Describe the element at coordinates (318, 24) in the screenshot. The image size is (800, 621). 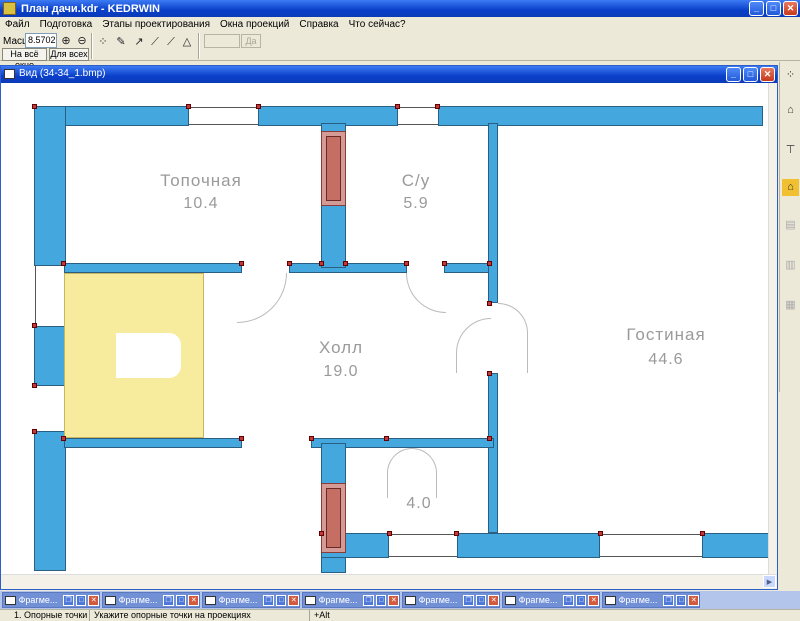
I see `menu-help: Справка` at that location.